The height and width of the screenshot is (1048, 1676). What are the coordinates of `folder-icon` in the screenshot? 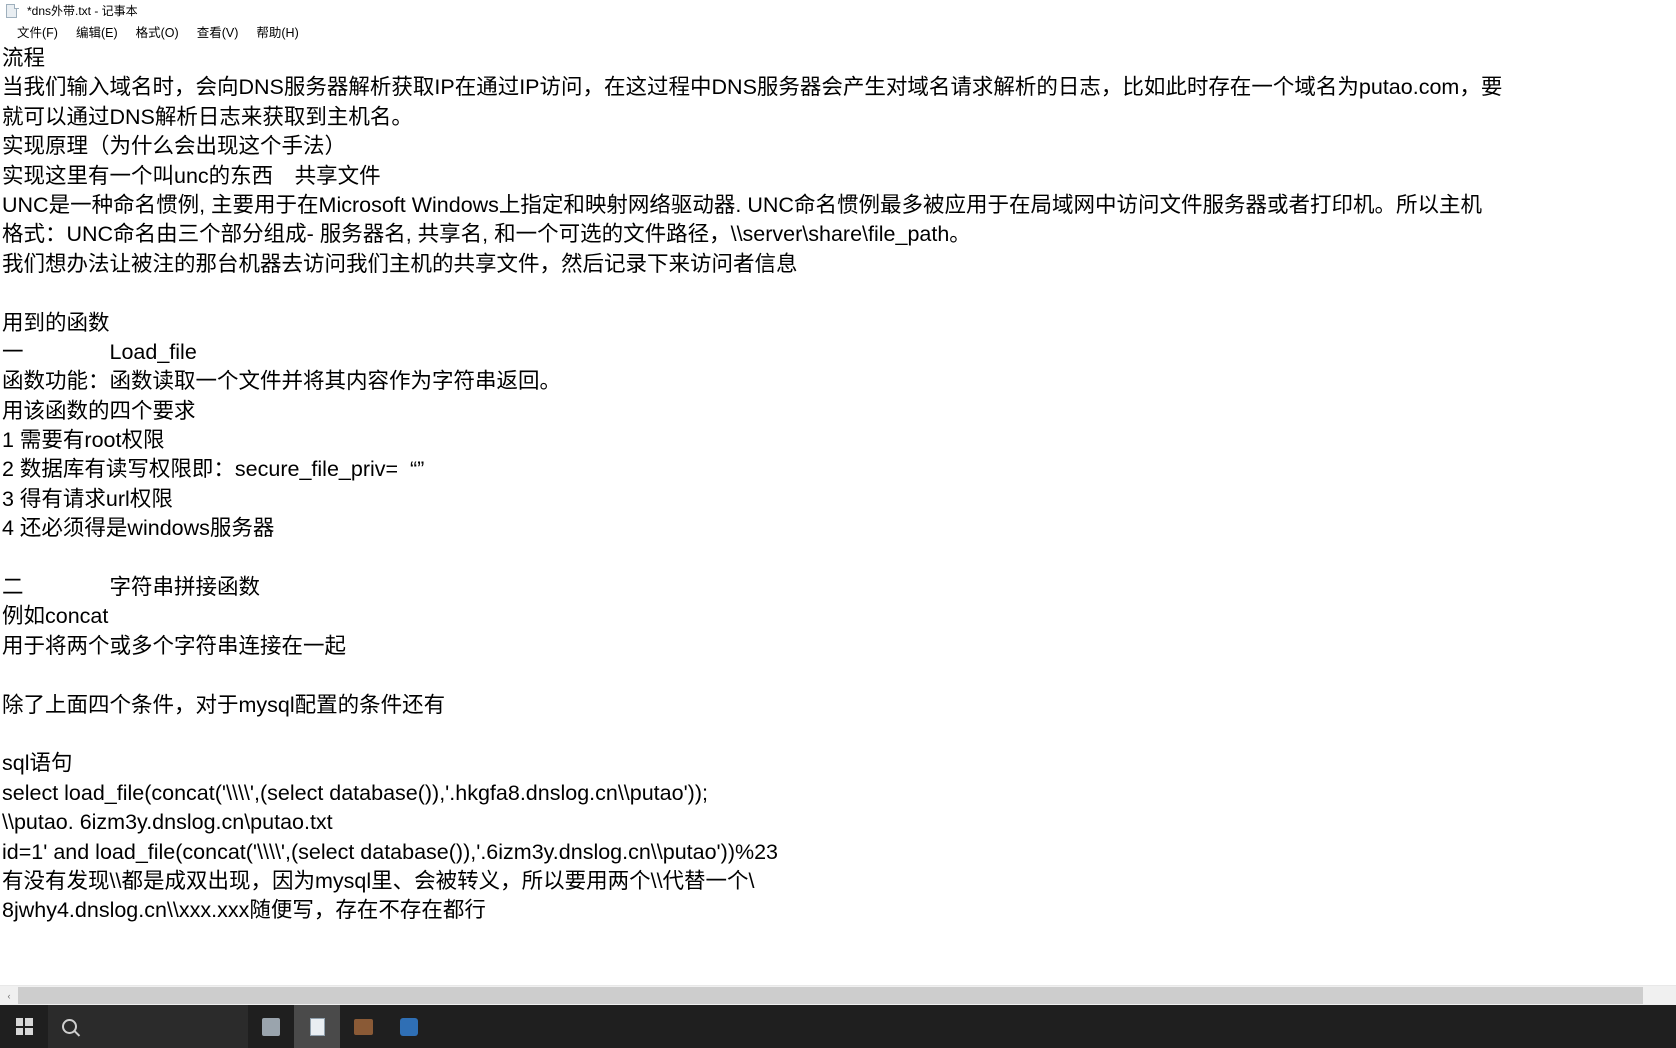 It's located at (271, 1026).